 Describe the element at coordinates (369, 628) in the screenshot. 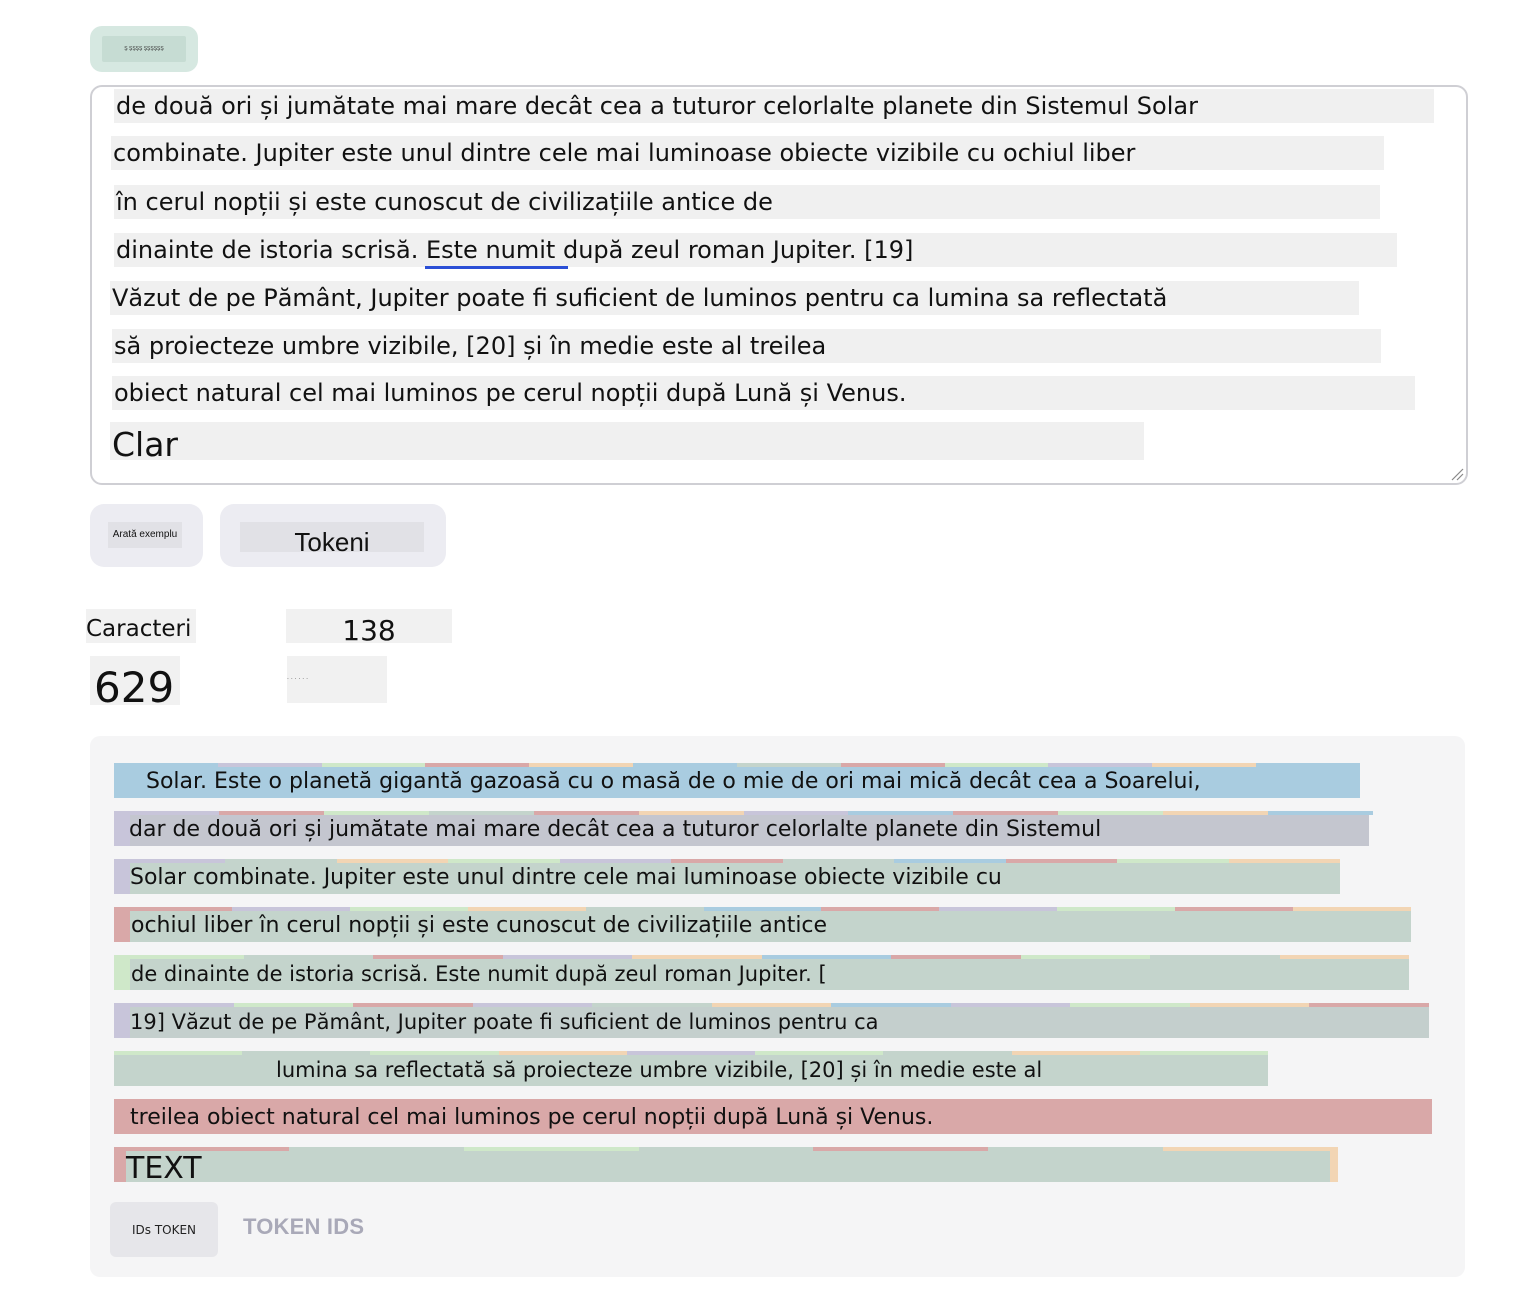

I see `tokens-count: 138` at that location.